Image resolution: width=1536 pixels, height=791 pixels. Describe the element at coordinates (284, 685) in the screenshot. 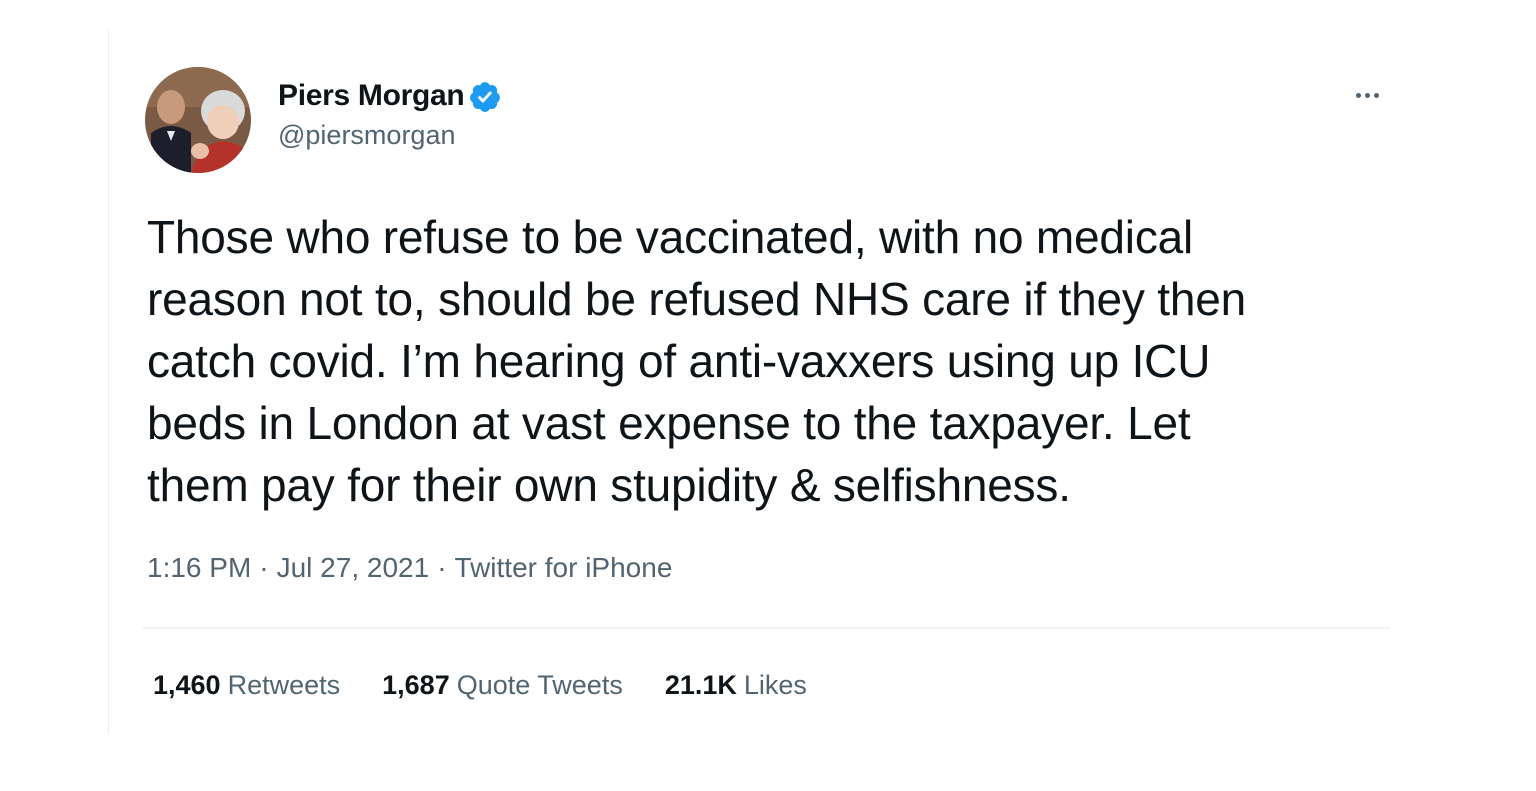

I see `retweets-label: Retweets` at that location.